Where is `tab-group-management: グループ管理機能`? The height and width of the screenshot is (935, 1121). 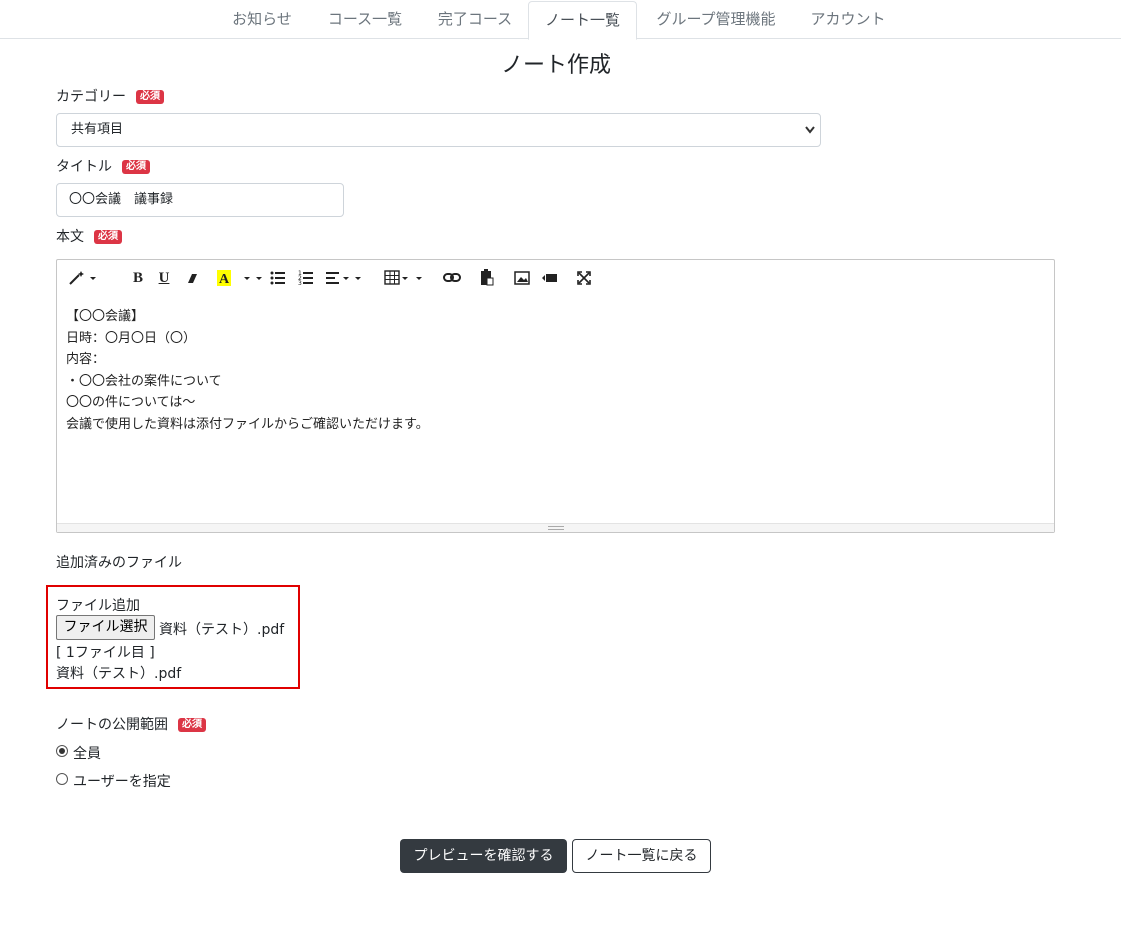
tab-group-management: グループ管理機能 is located at coordinates (716, 20).